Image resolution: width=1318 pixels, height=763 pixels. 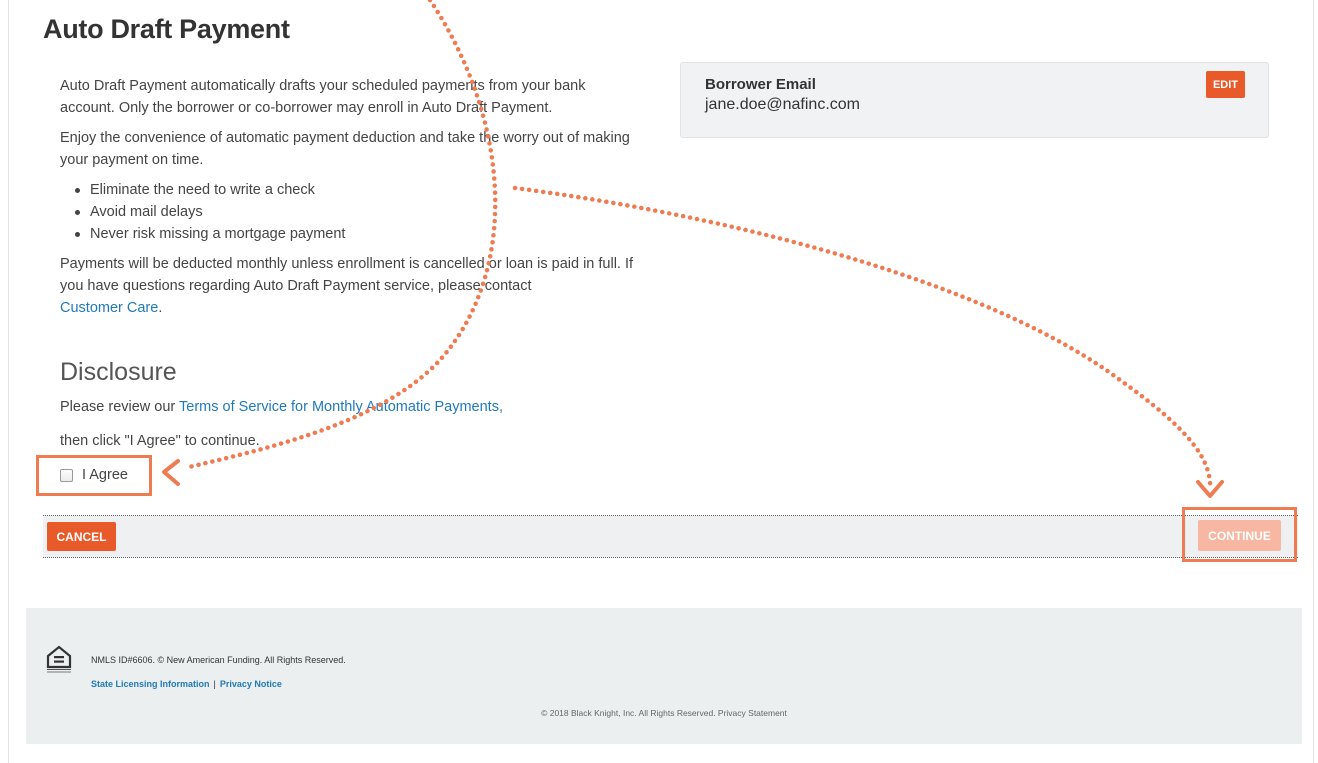 I want to click on list-item: Avoid mail delays, so click(x=350, y=212).